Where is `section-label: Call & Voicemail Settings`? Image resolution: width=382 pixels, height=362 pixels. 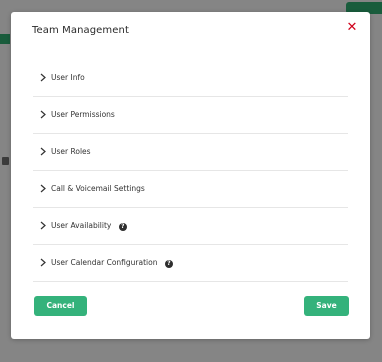
section-label: Call & Voicemail Settings is located at coordinates (98, 188).